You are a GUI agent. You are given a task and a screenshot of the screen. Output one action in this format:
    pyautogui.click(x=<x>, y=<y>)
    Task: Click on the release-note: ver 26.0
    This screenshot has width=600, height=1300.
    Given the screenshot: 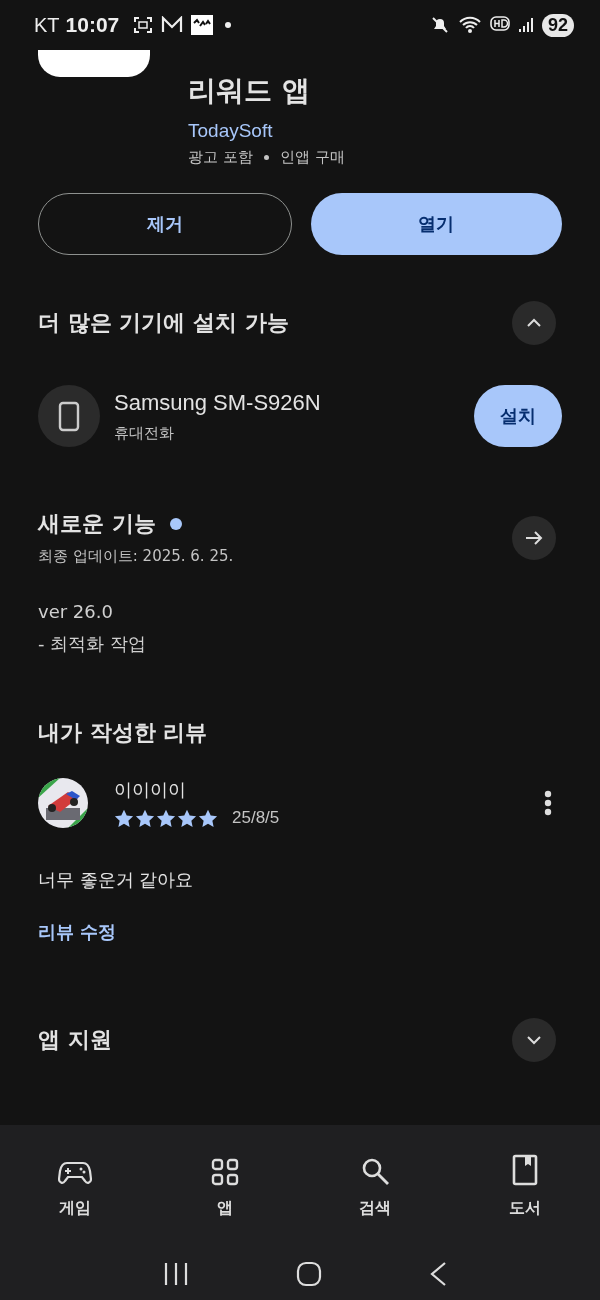 What is the action you would take?
    pyautogui.click(x=76, y=612)
    